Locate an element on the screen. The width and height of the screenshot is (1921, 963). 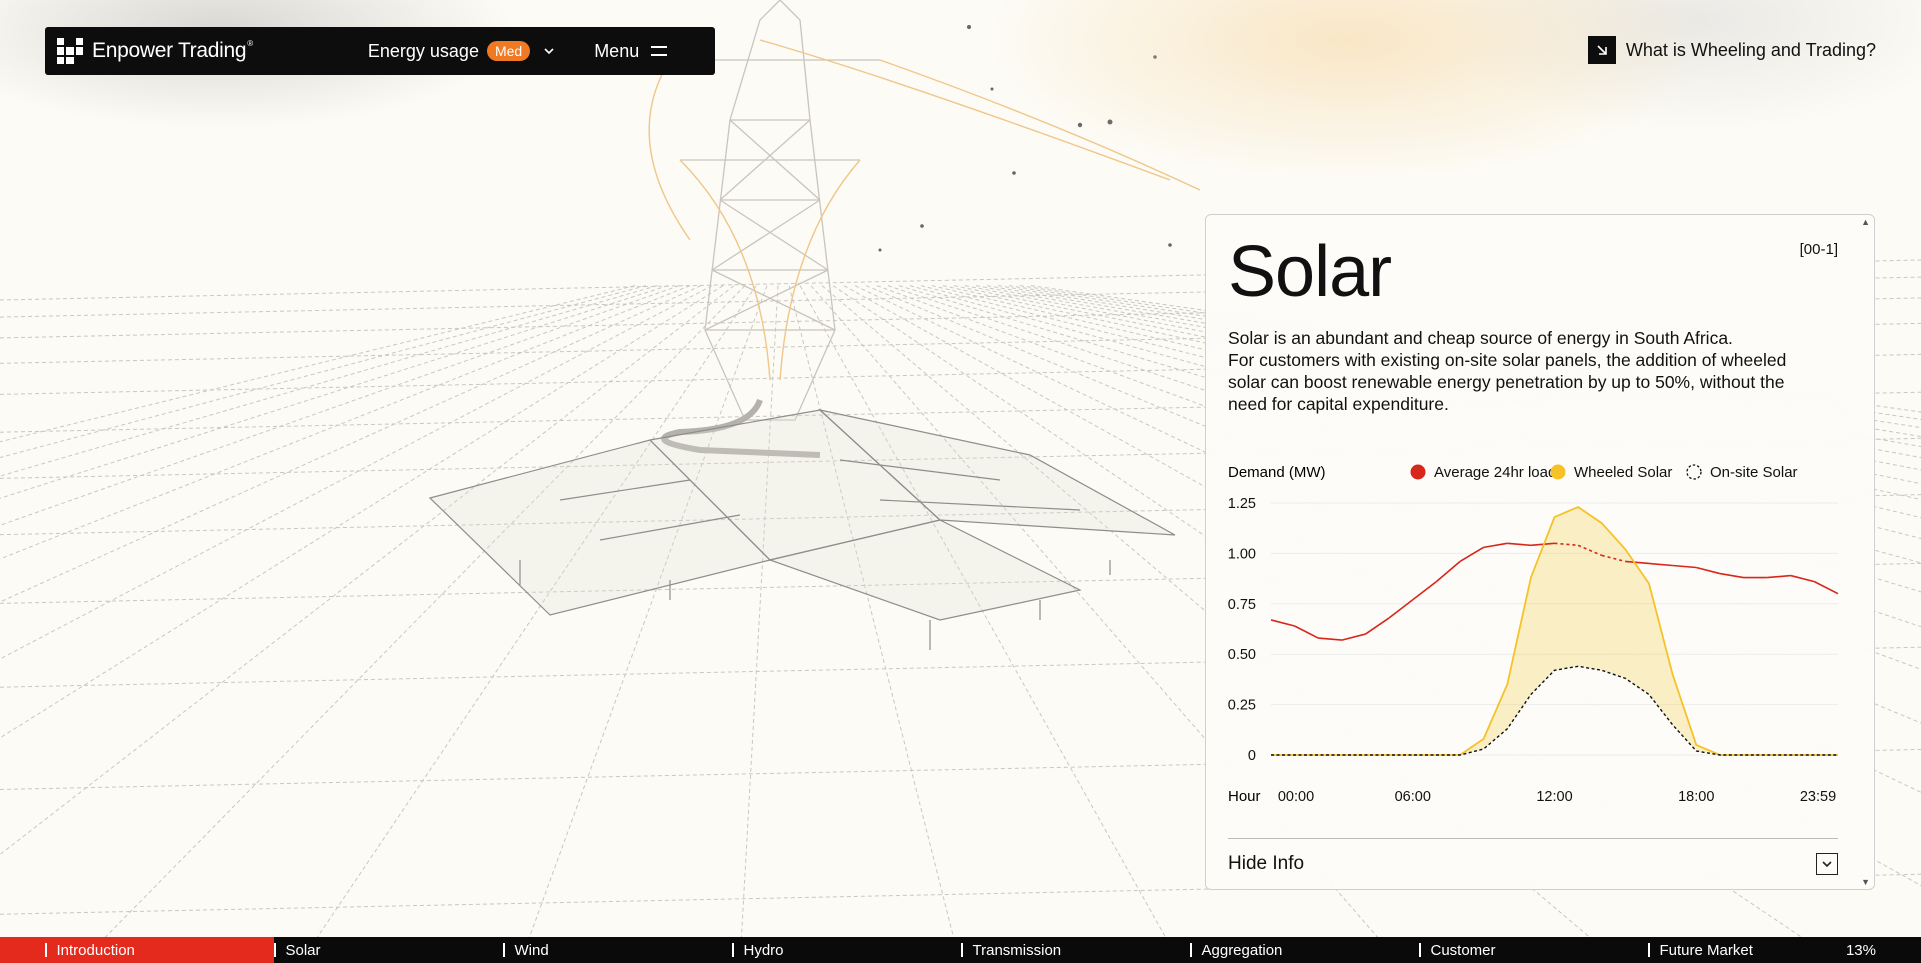
hide-info-toggle: Hide Info is located at coordinates (1533, 863).